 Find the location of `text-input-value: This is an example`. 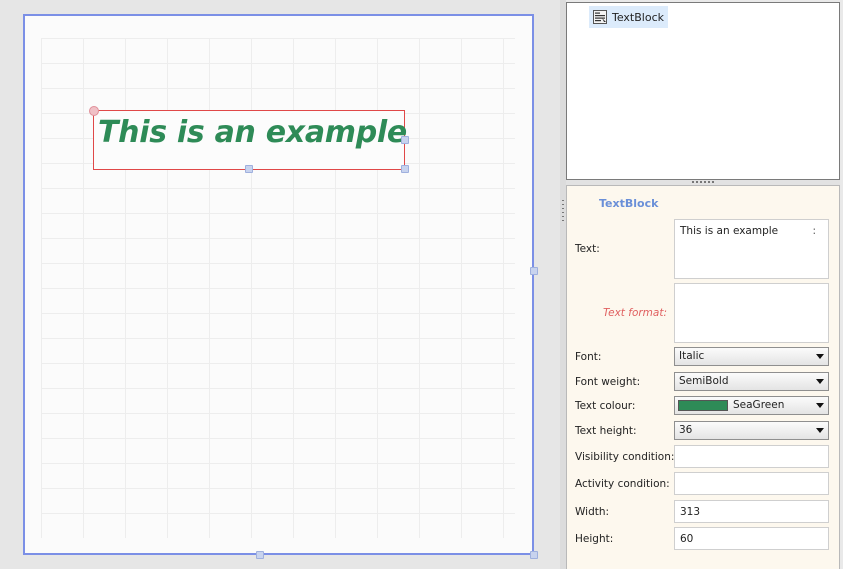

text-input-value: This is an example is located at coordinates (729, 231).